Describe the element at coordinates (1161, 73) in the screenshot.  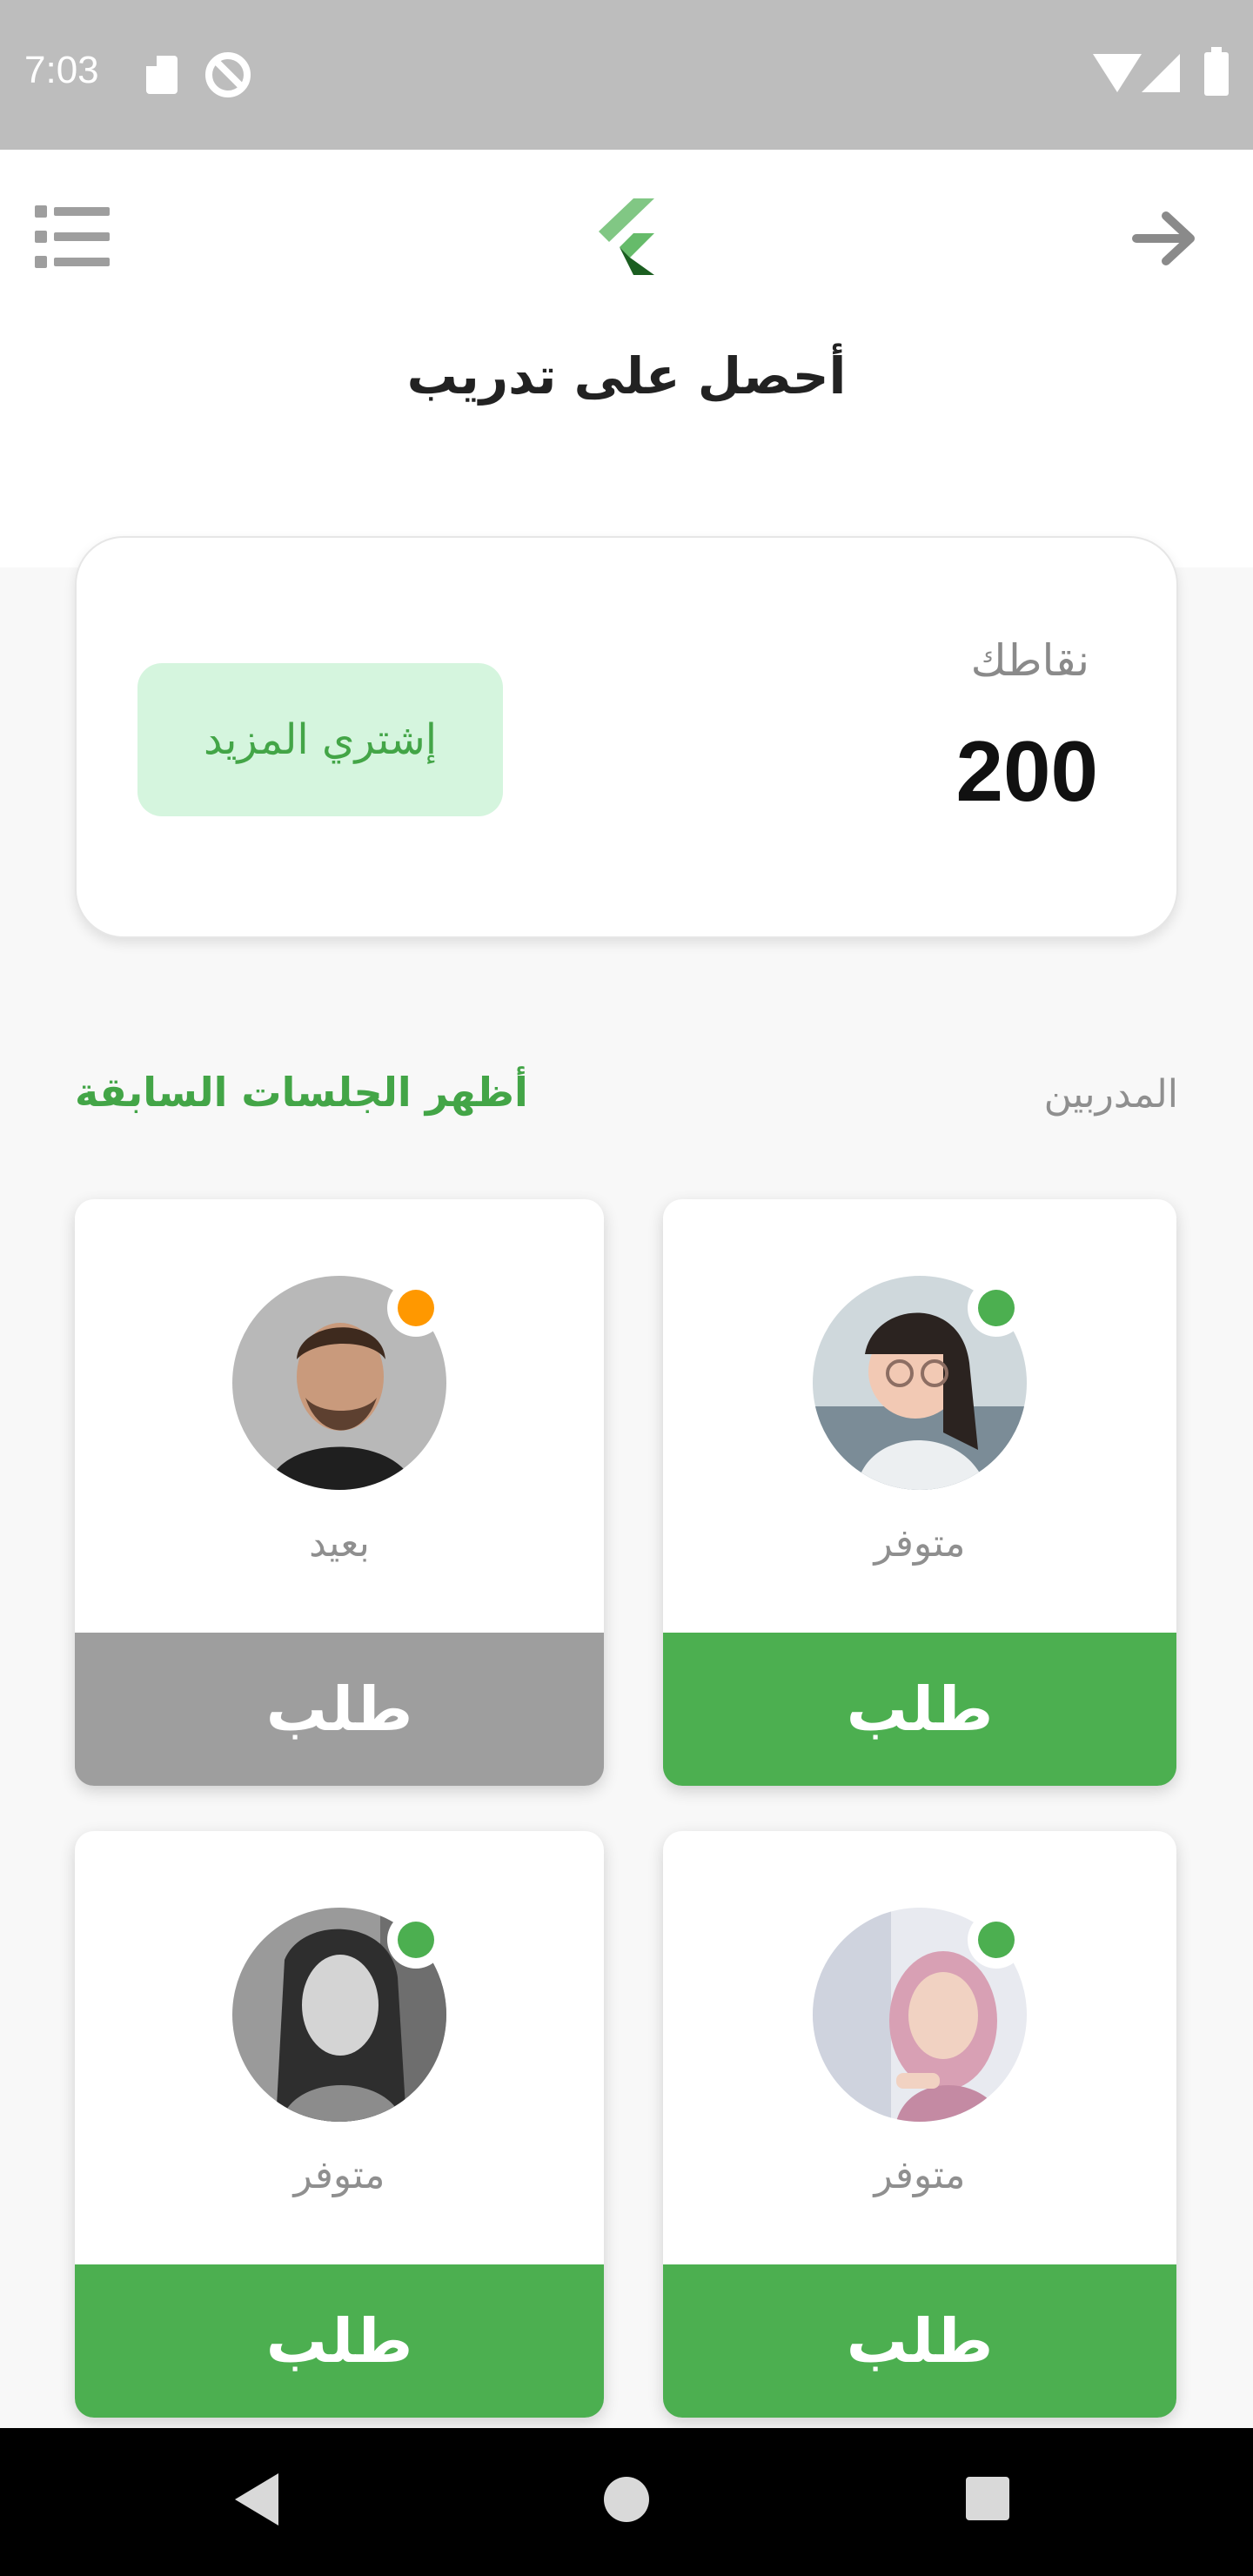
I see `signal-icon` at that location.